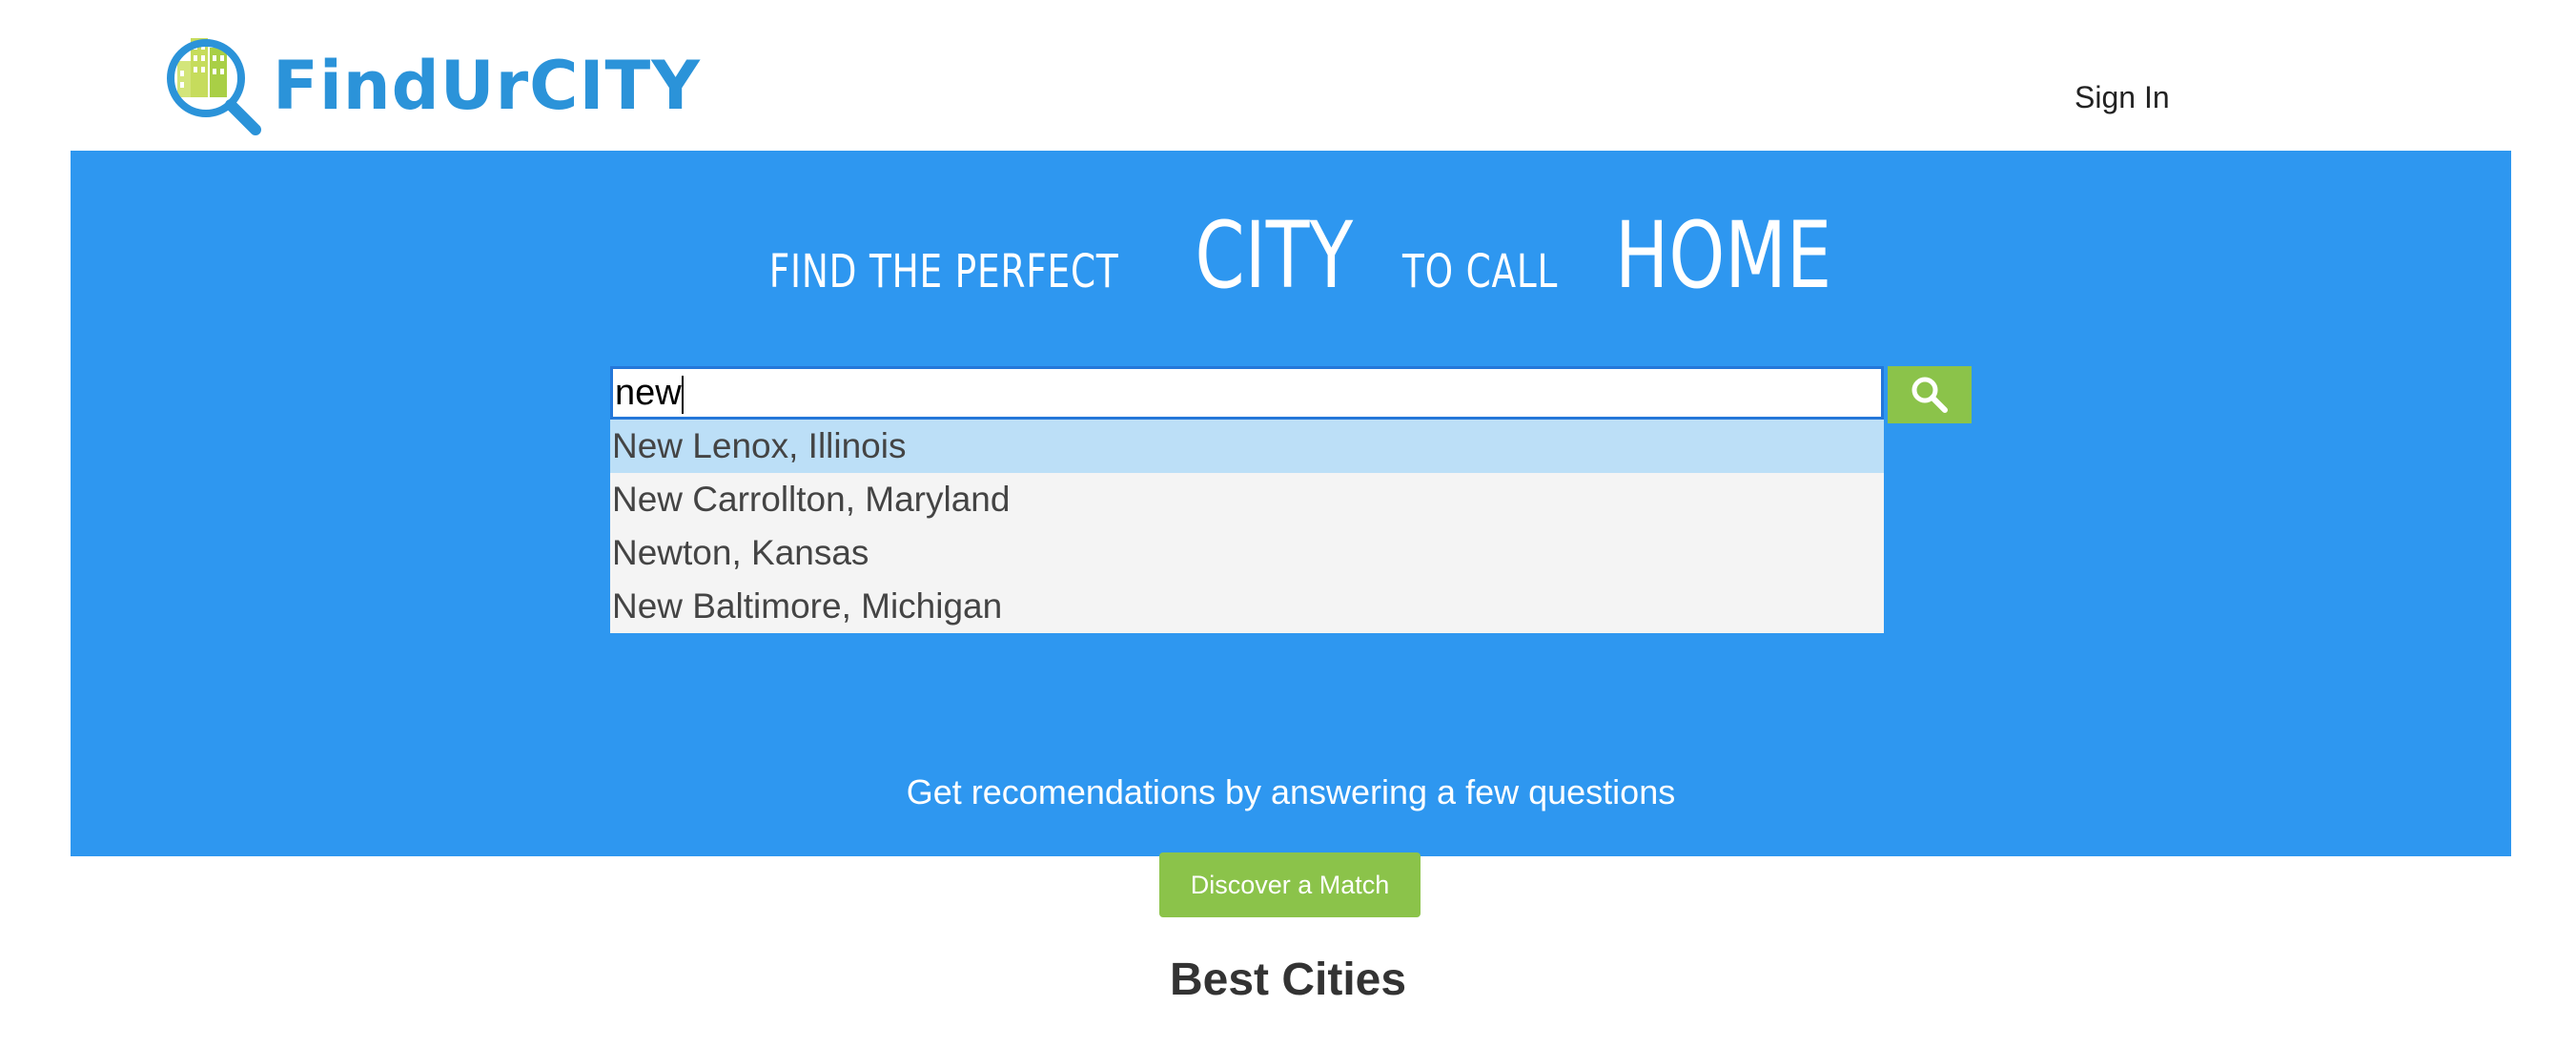 Image resolution: width=2576 pixels, height=1047 pixels. I want to click on search-input-value: new, so click(648, 393).